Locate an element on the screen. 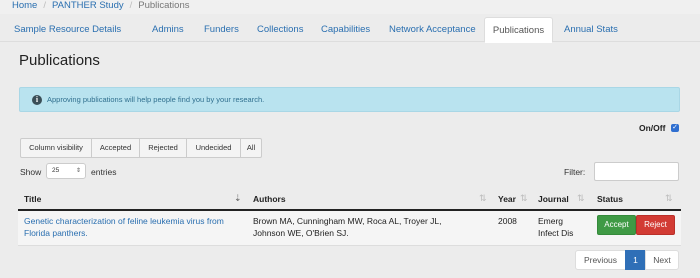 The width and height of the screenshot is (700, 278). tab-sample-resource-details: Sample Resource Details is located at coordinates (67, 29).